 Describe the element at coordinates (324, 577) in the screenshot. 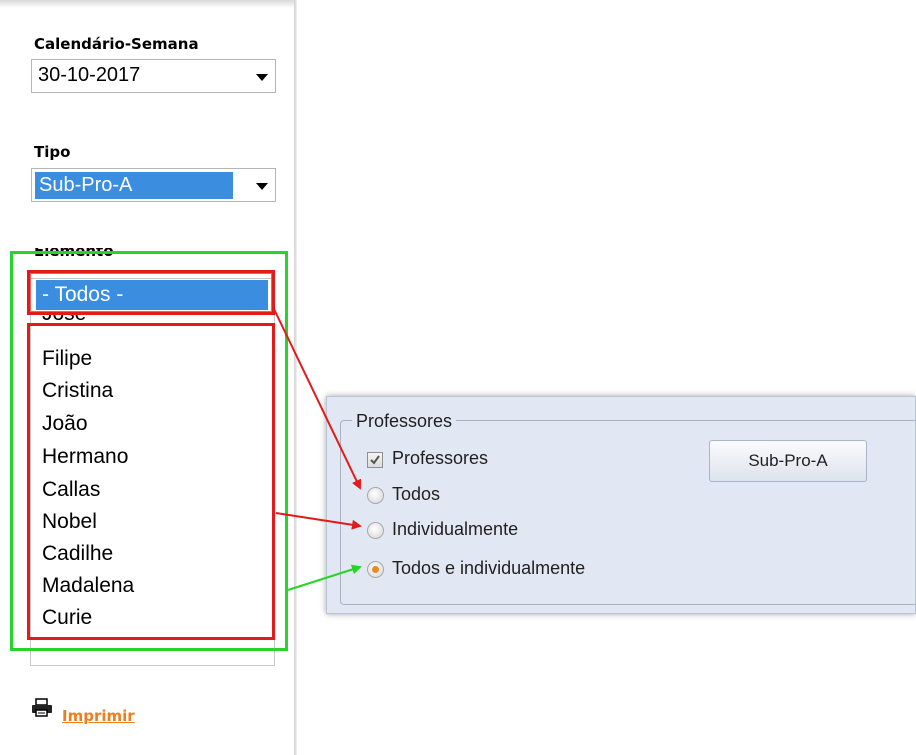

I see `arrow-todos-e-individualmente` at that location.